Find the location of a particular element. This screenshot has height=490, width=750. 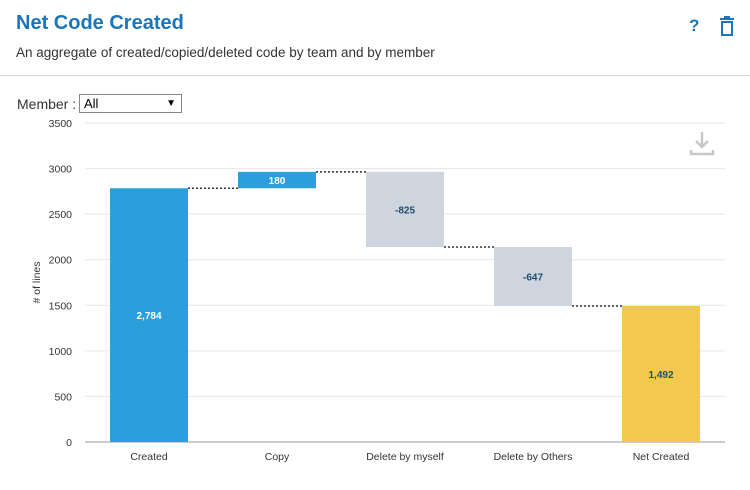

x-tick-label: Delete by Others is located at coordinates (533, 457).